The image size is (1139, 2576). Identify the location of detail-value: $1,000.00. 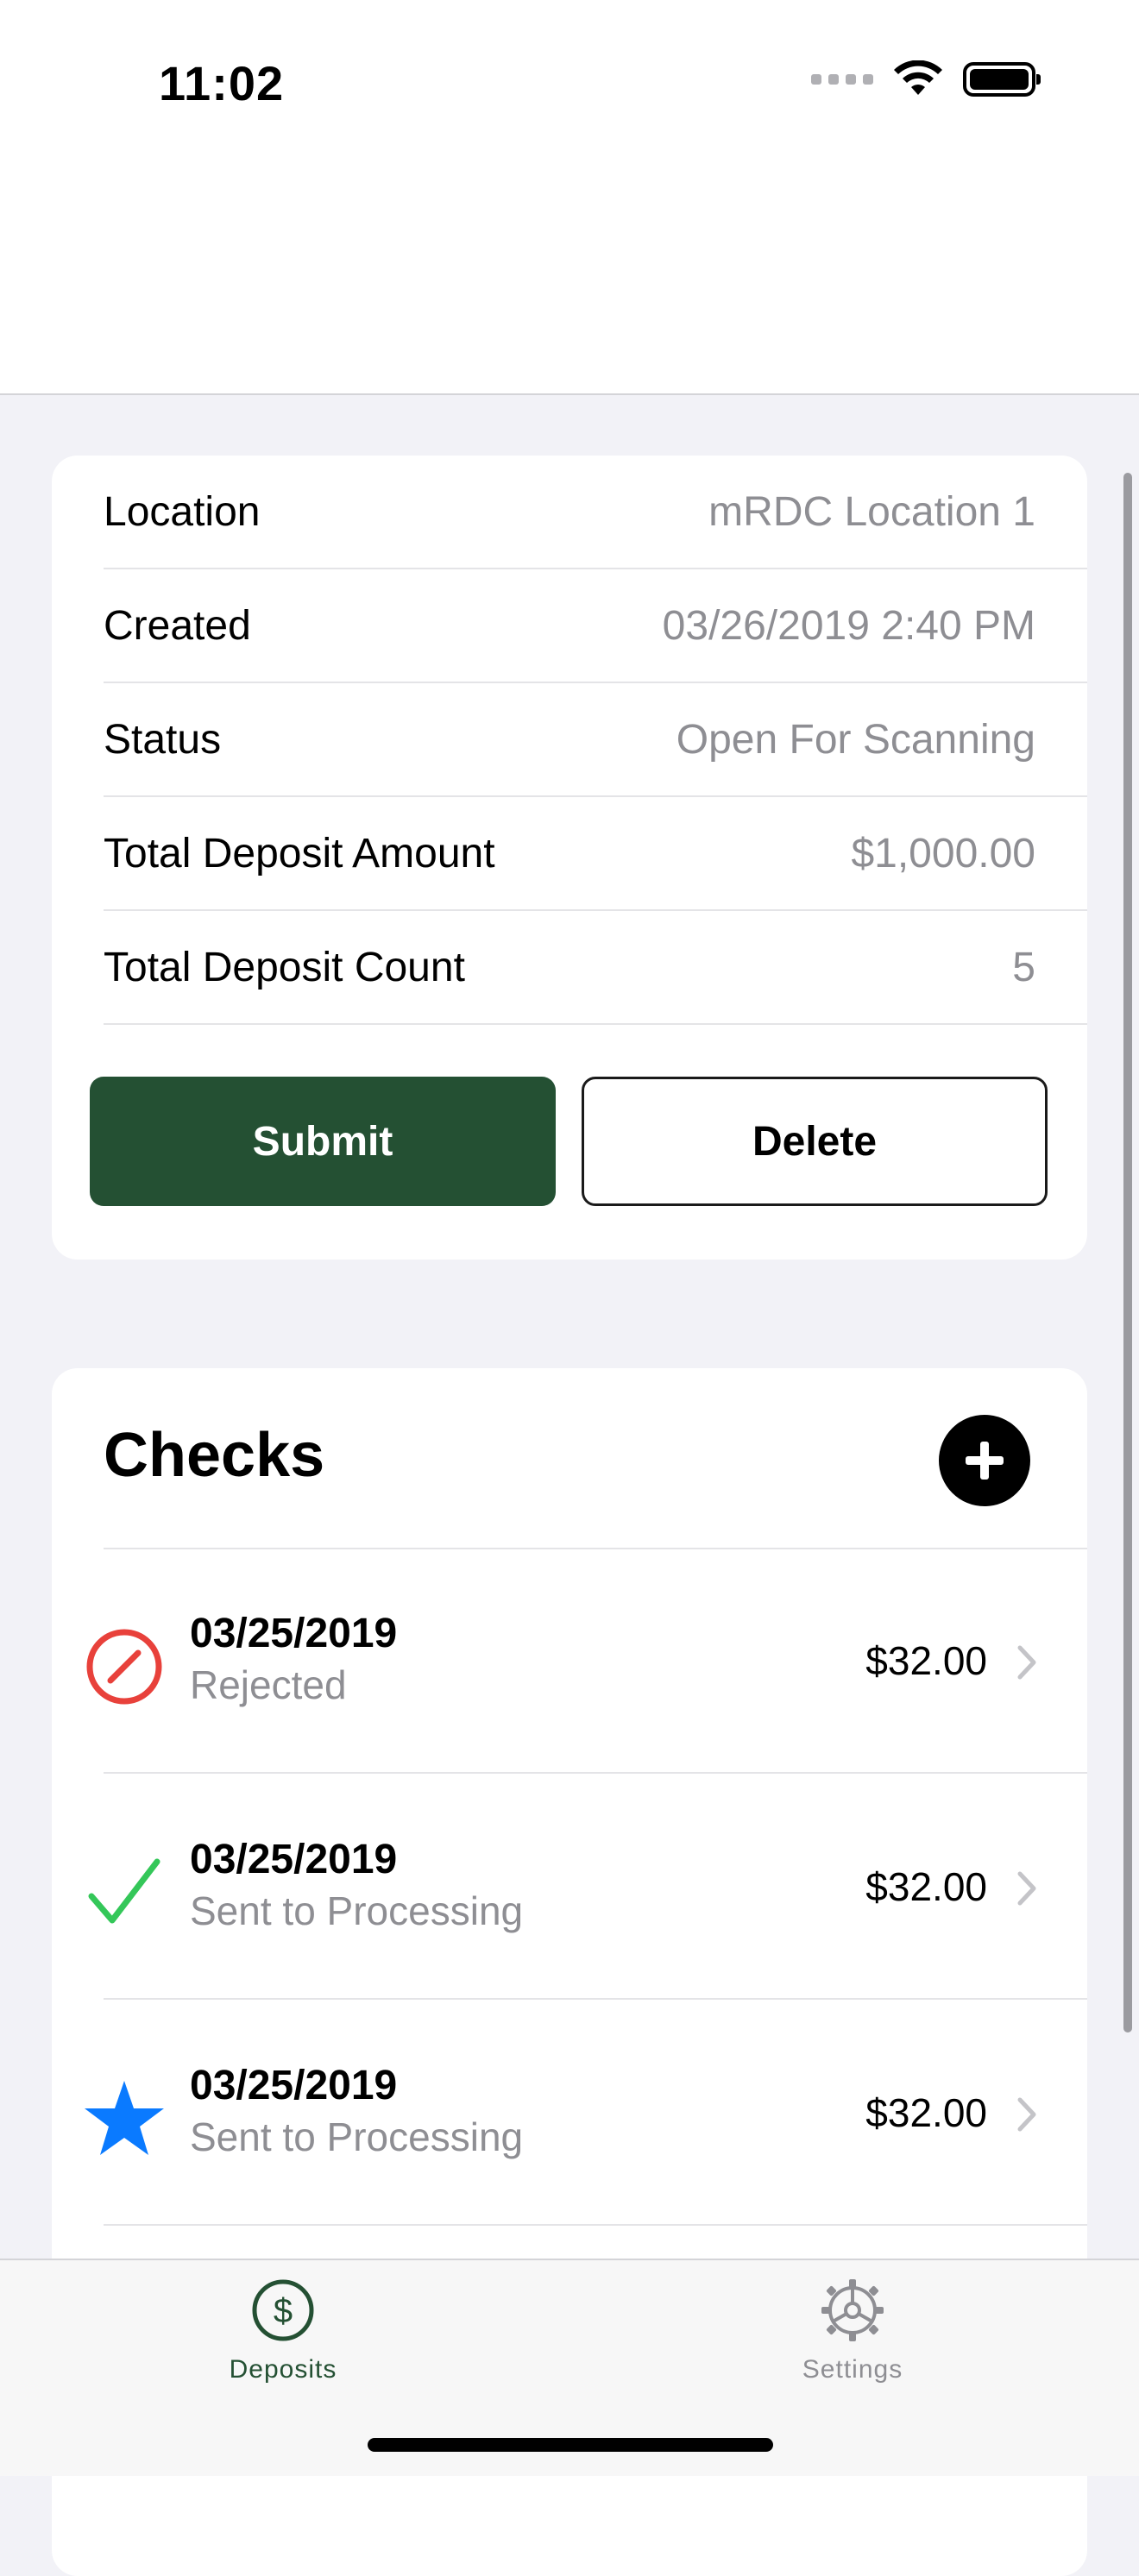
(943, 853).